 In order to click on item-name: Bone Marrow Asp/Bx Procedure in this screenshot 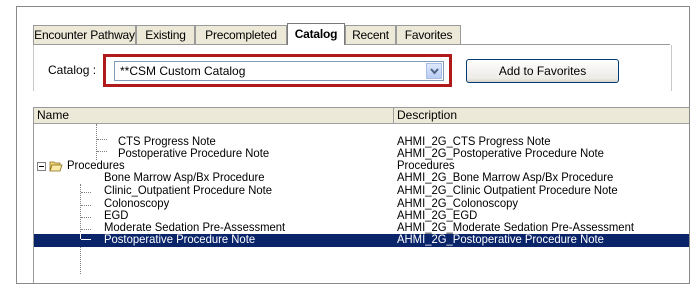, I will do `click(184, 177)`.